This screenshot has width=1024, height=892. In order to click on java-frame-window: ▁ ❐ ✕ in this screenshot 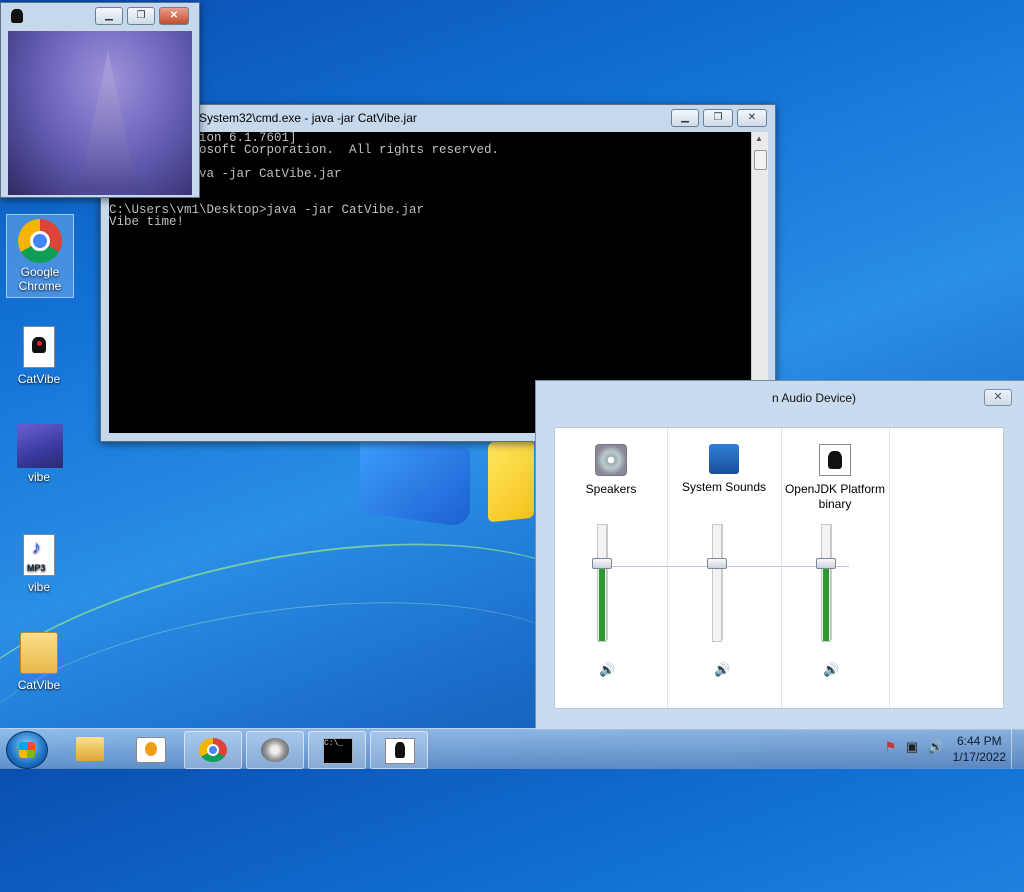, I will do `click(100, 100)`.